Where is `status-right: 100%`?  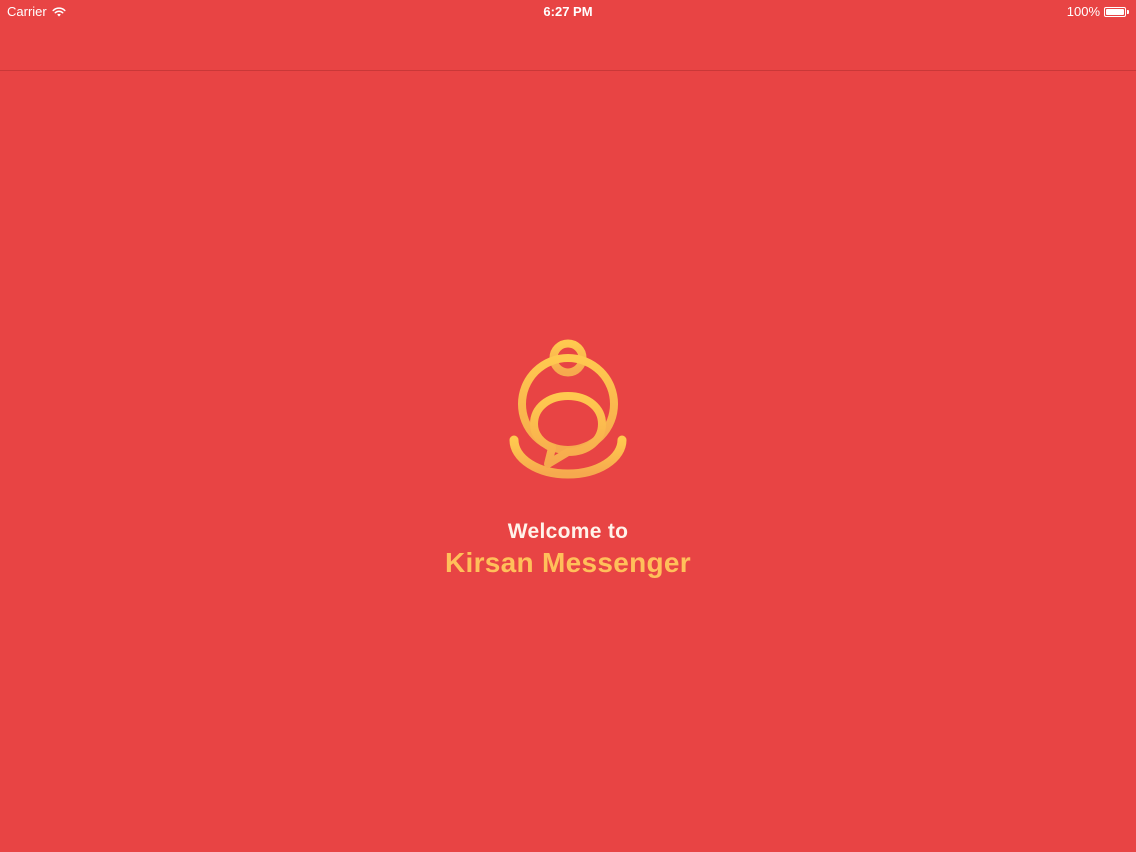 status-right: 100% is located at coordinates (1098, 11).